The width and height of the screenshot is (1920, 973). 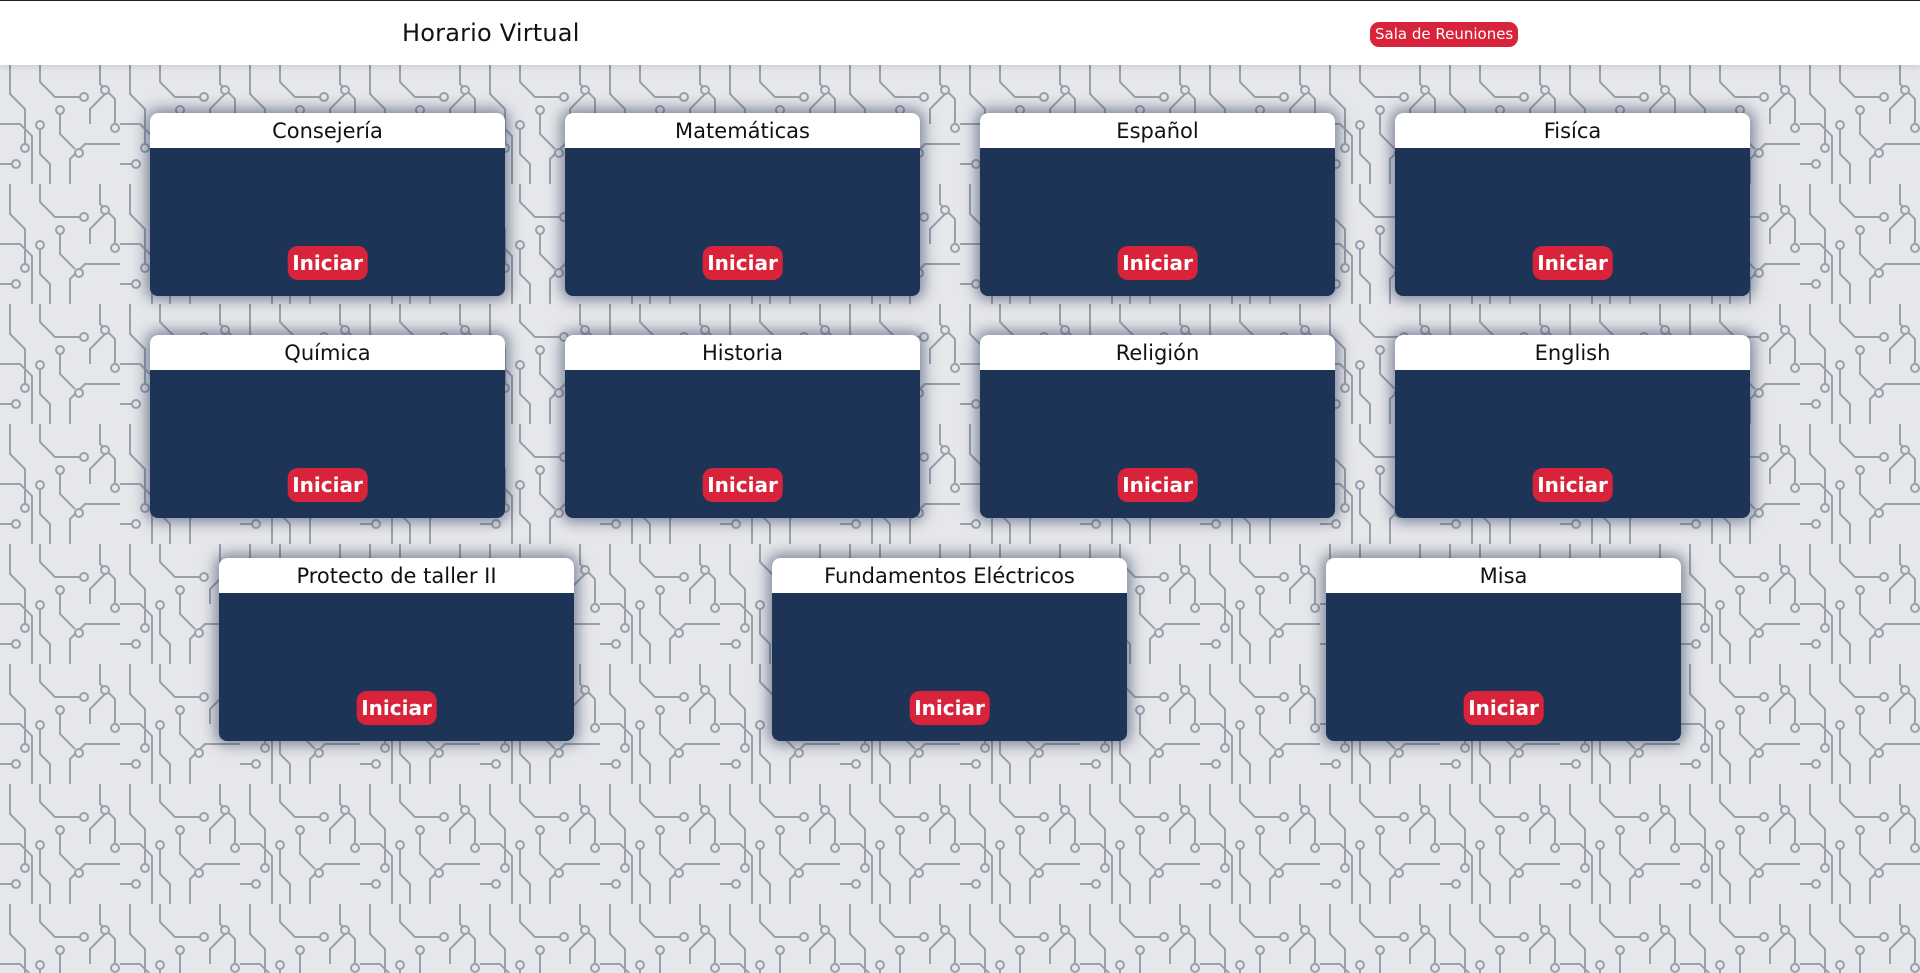 What do you see at coordinates (491, 33) in the screenshot?
I see `site-title: Horario Virtual` at bounding box center [491, 33].